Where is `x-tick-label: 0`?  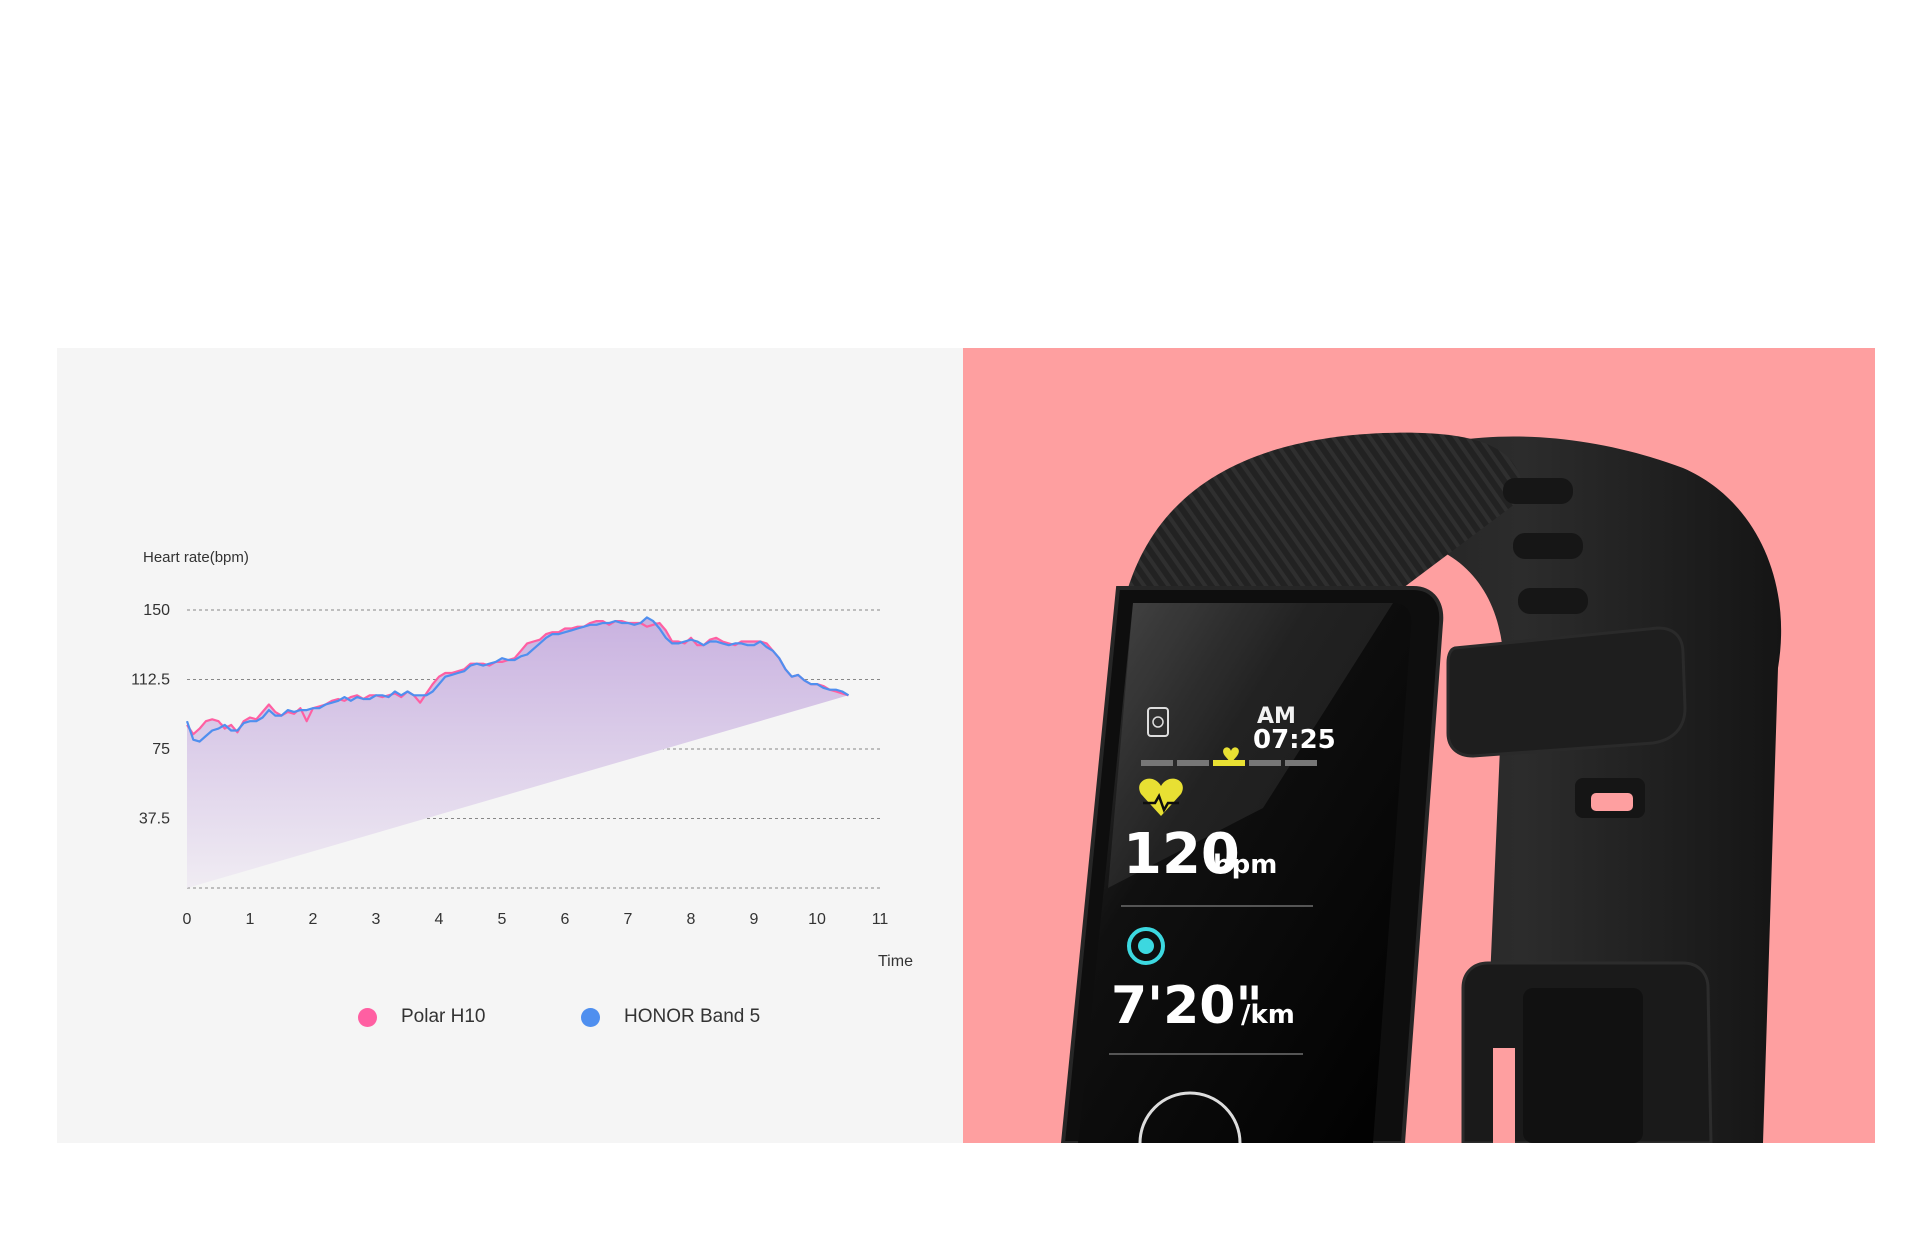 x-tick-label: 0 is located at coordinates (187, 919).